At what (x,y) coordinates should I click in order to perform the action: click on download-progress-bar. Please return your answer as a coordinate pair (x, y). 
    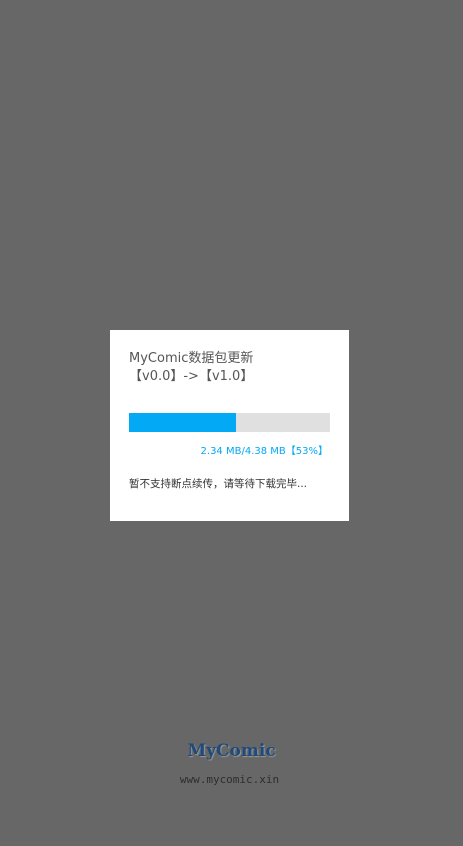
    Looking at the image, I should click on (229, 422).